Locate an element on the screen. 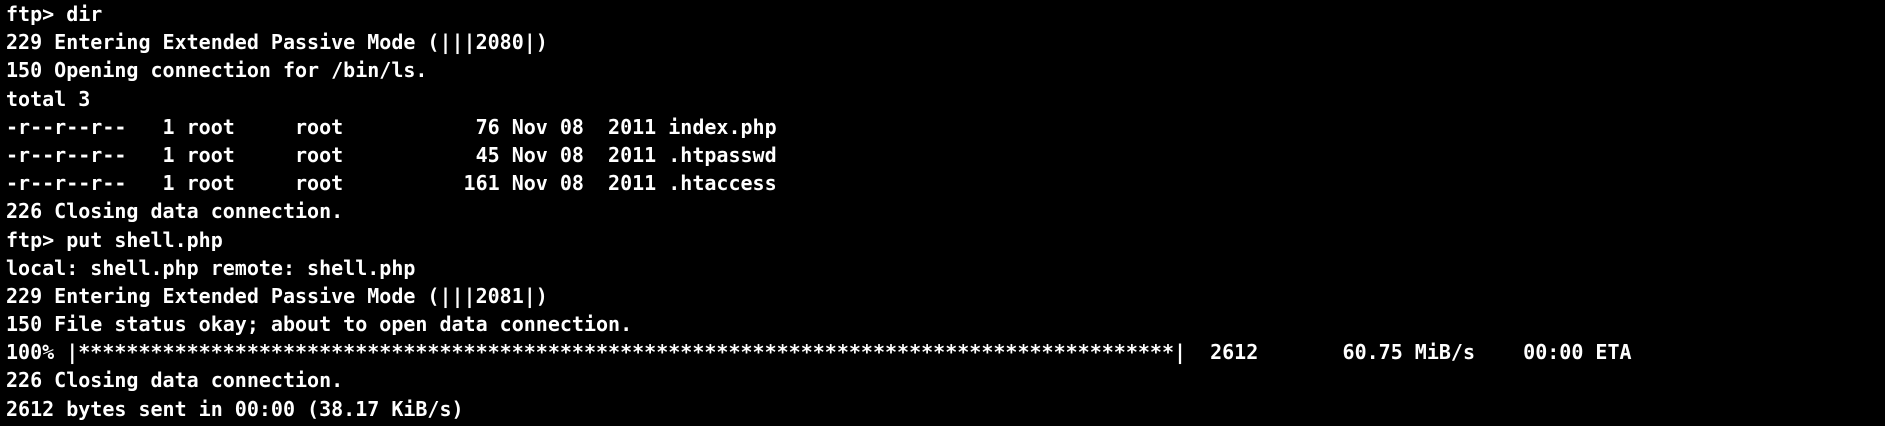 This screenshot has height=426, width=1885. terminal-line-local-remote: local: shell.php remote: shell.php is located at coordinates (211, 267).